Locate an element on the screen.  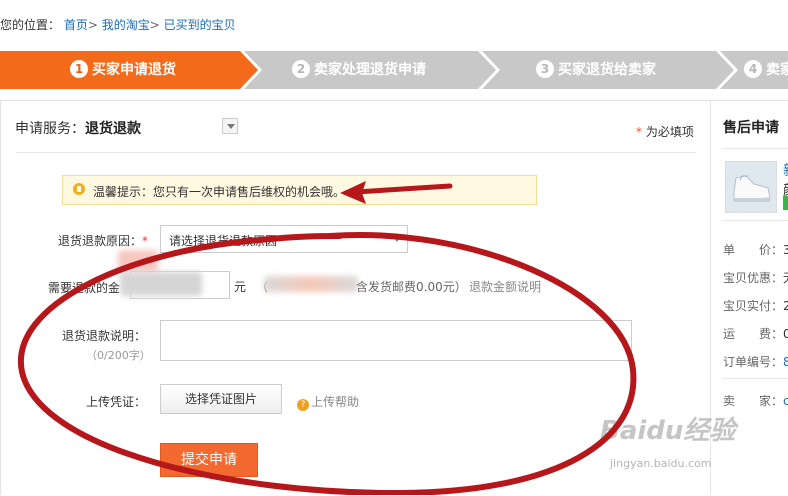
sidebar-row-value: 0 is located at coordinates (785, 334).